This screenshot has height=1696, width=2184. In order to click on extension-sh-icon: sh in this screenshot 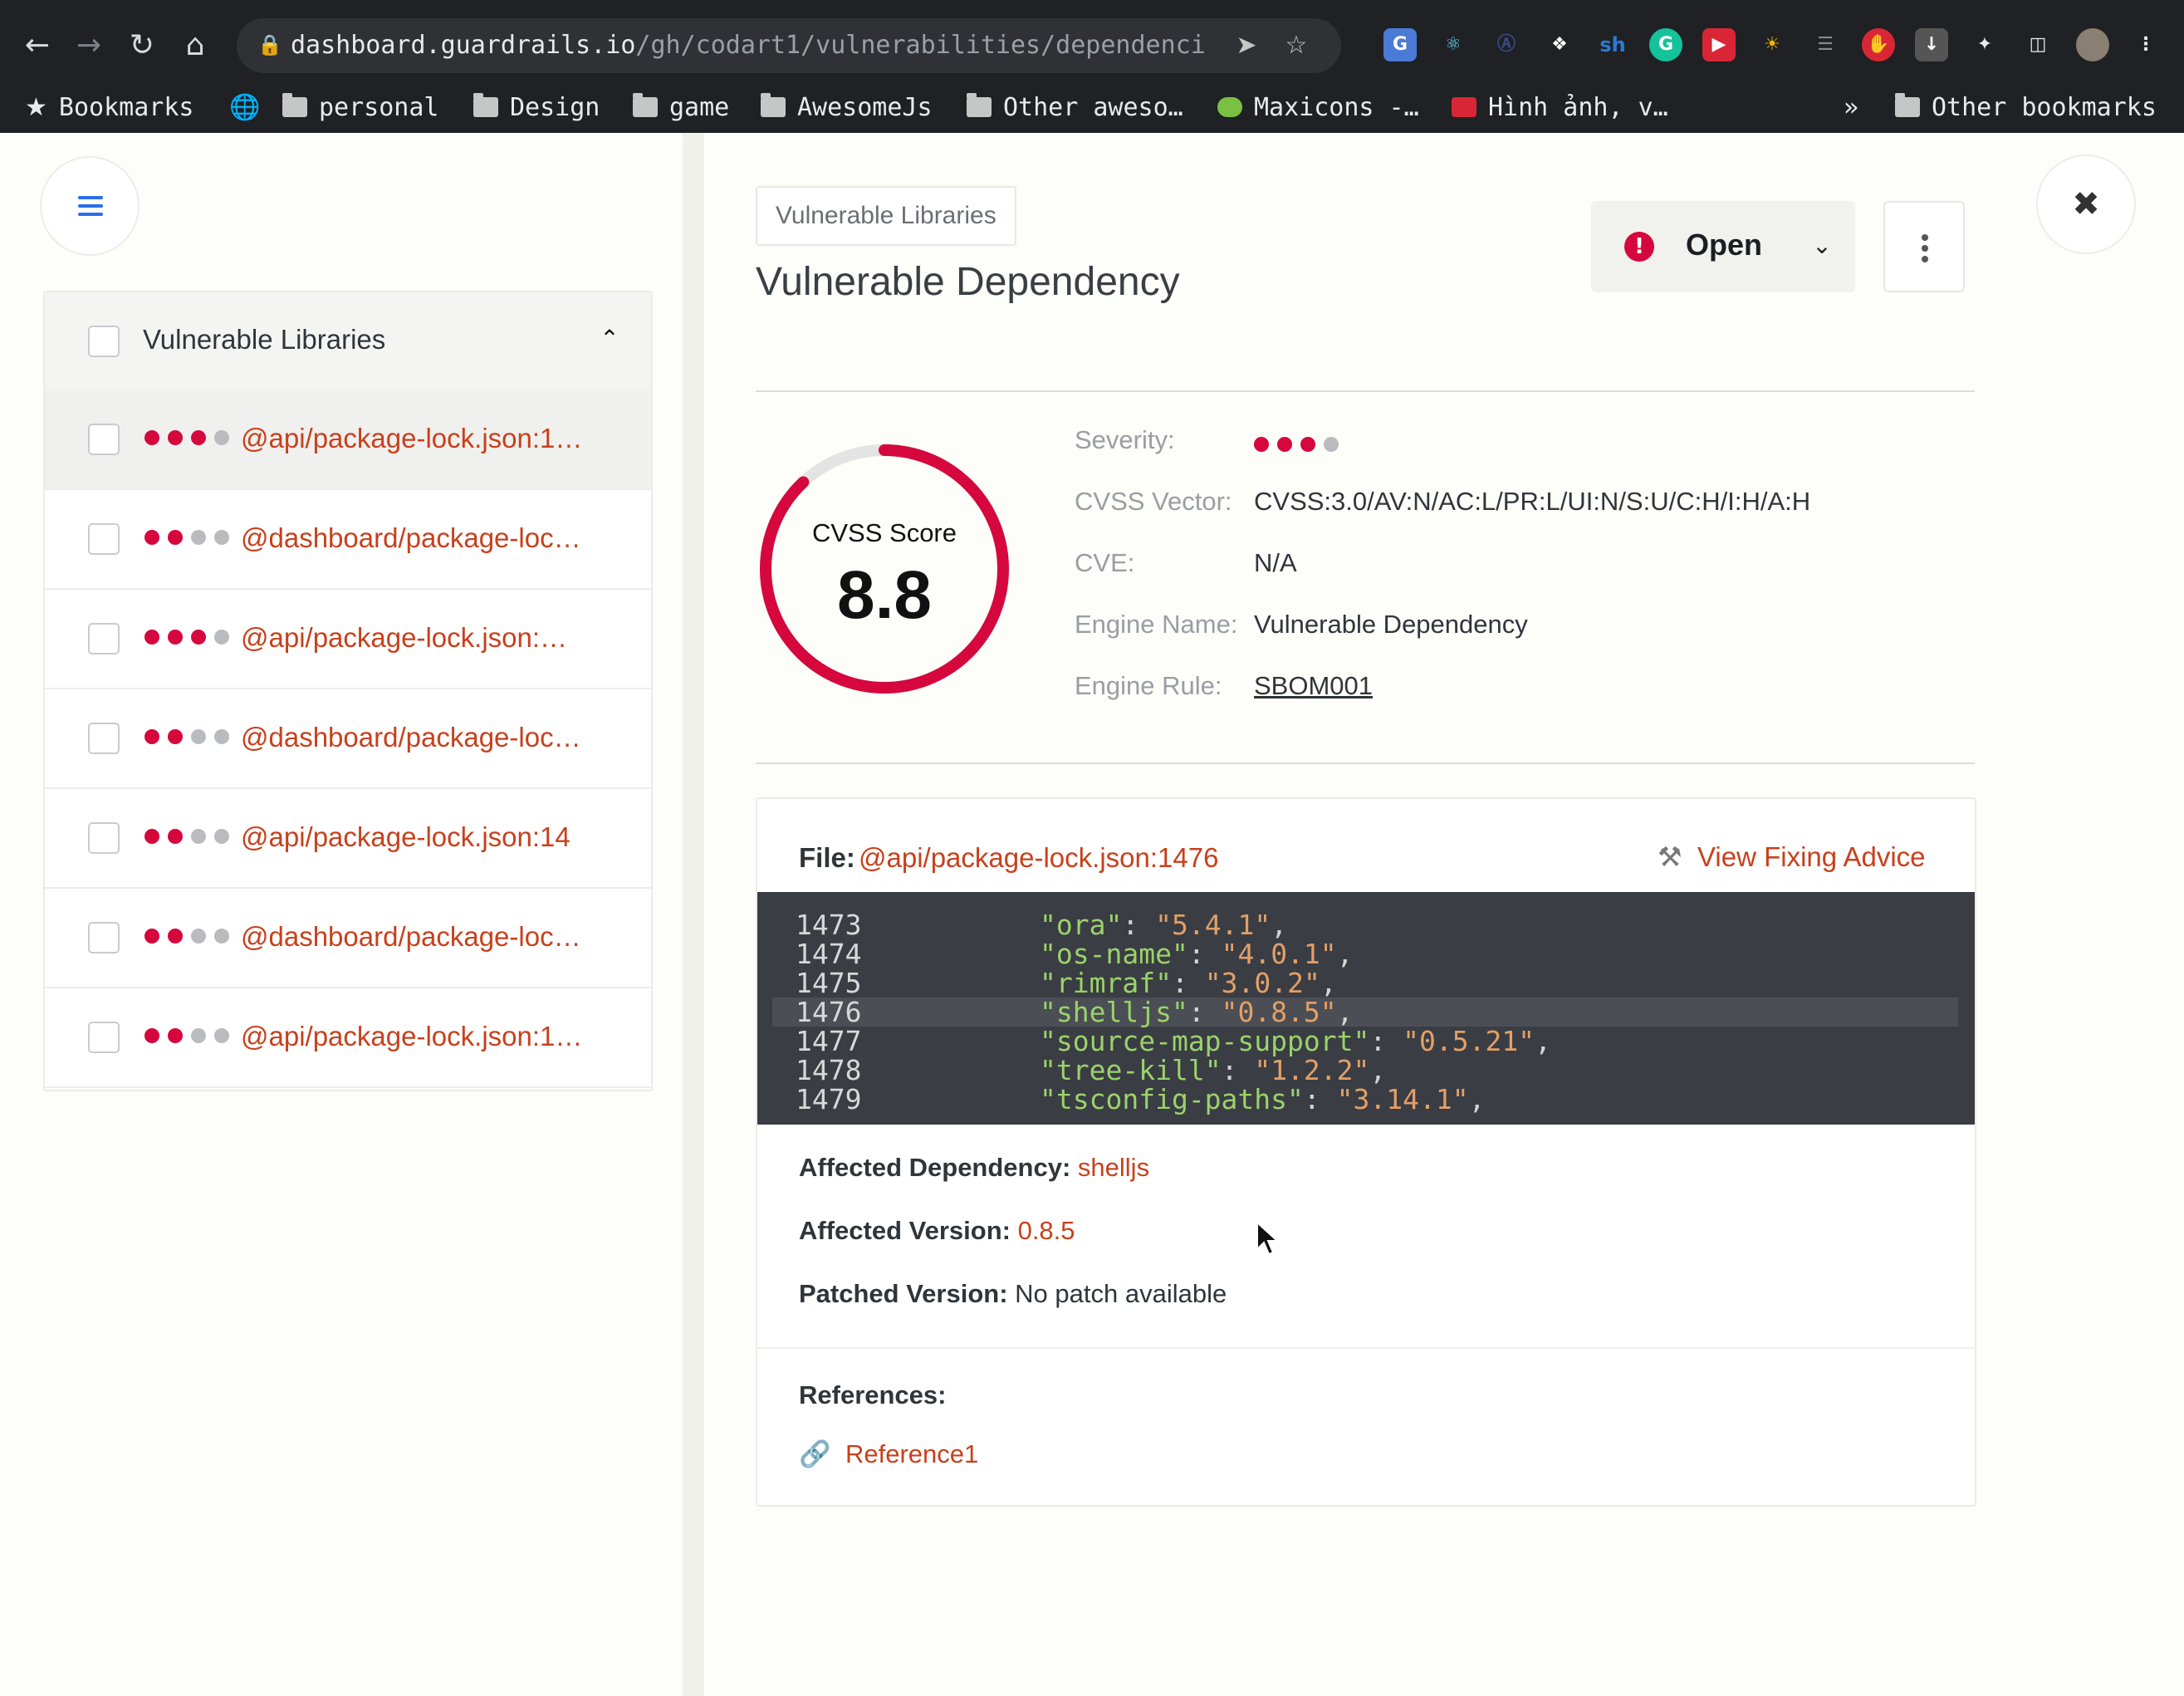, I will do `click(1612, 45)`.